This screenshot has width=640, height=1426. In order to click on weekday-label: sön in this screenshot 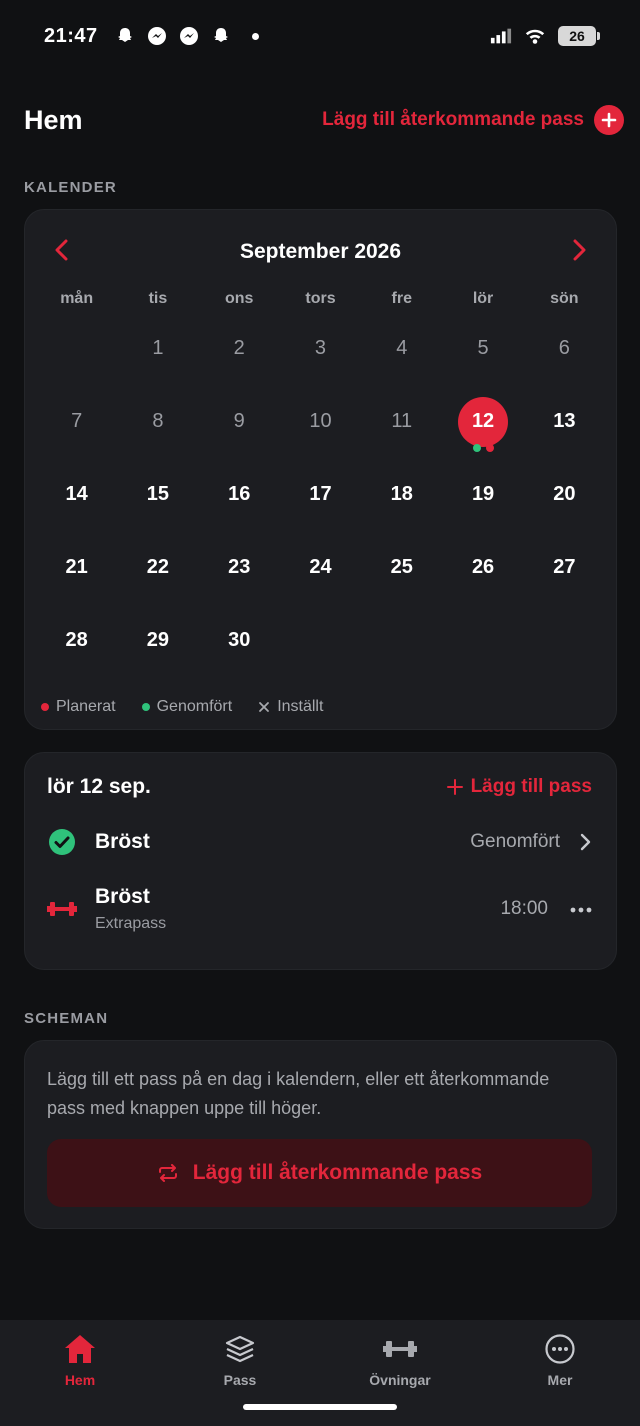, I will do `click(564, 298)`.